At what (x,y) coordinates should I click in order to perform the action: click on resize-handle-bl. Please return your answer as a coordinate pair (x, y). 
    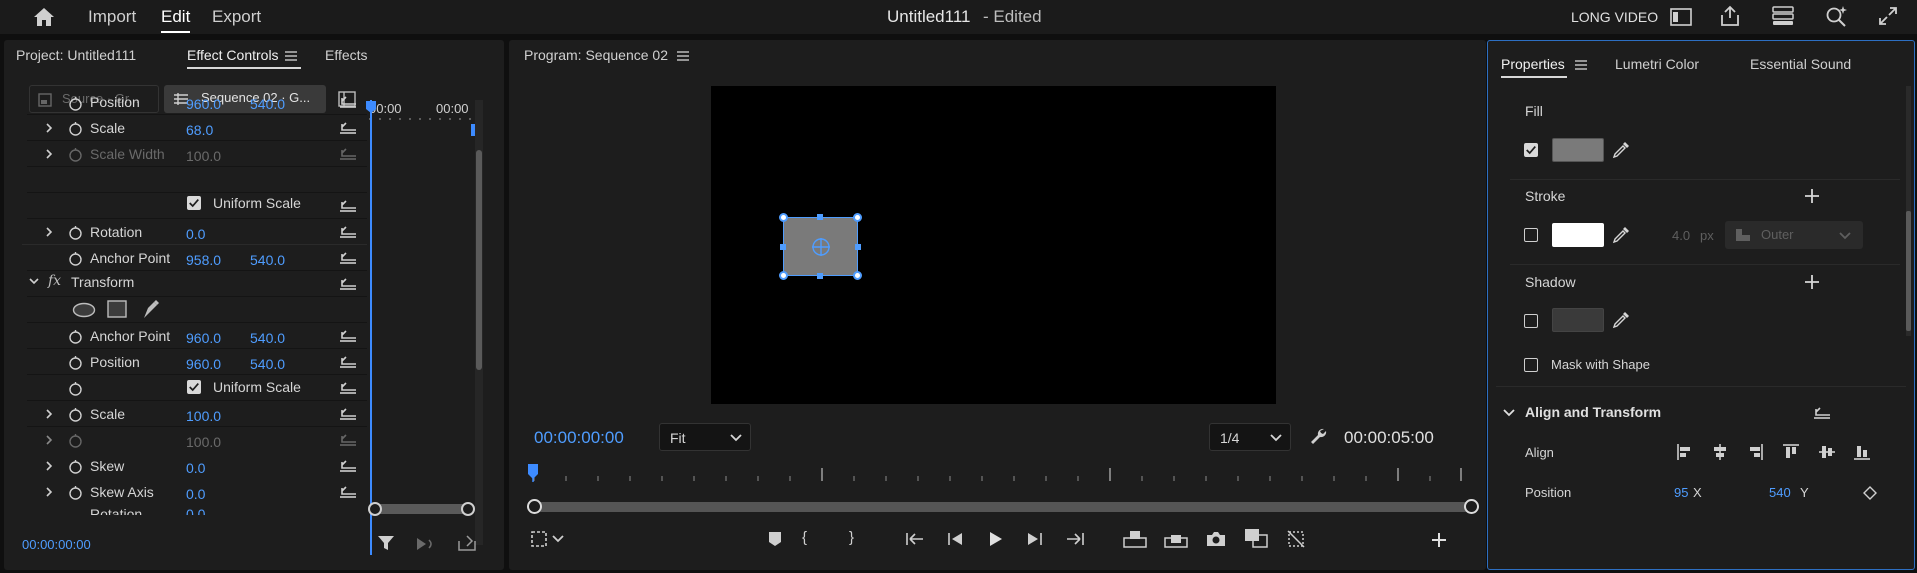
    Looking at the image, I should click on (783, 275).